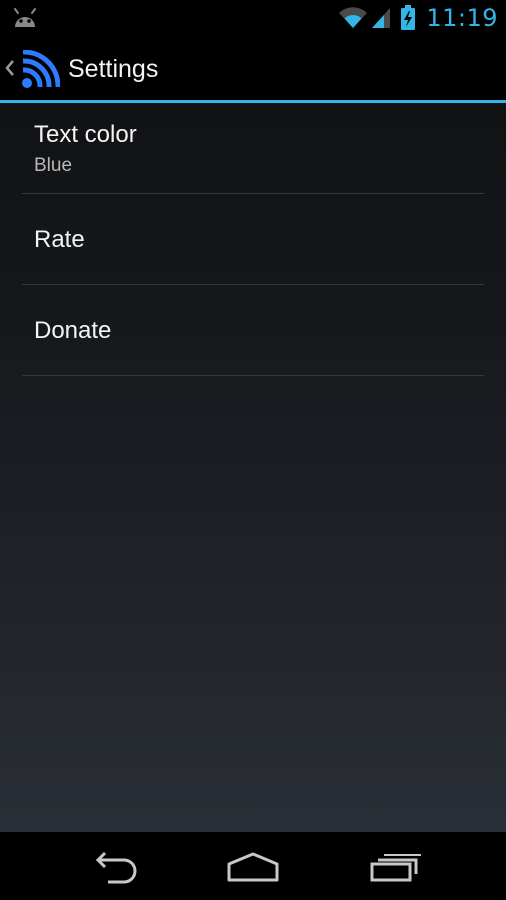 The height and width of the screenshot is (900, 506). What do you see at coordinates (53, 165) in the screenshot?
I see `preference-summary: Blue` at bounding box center [53, 165].